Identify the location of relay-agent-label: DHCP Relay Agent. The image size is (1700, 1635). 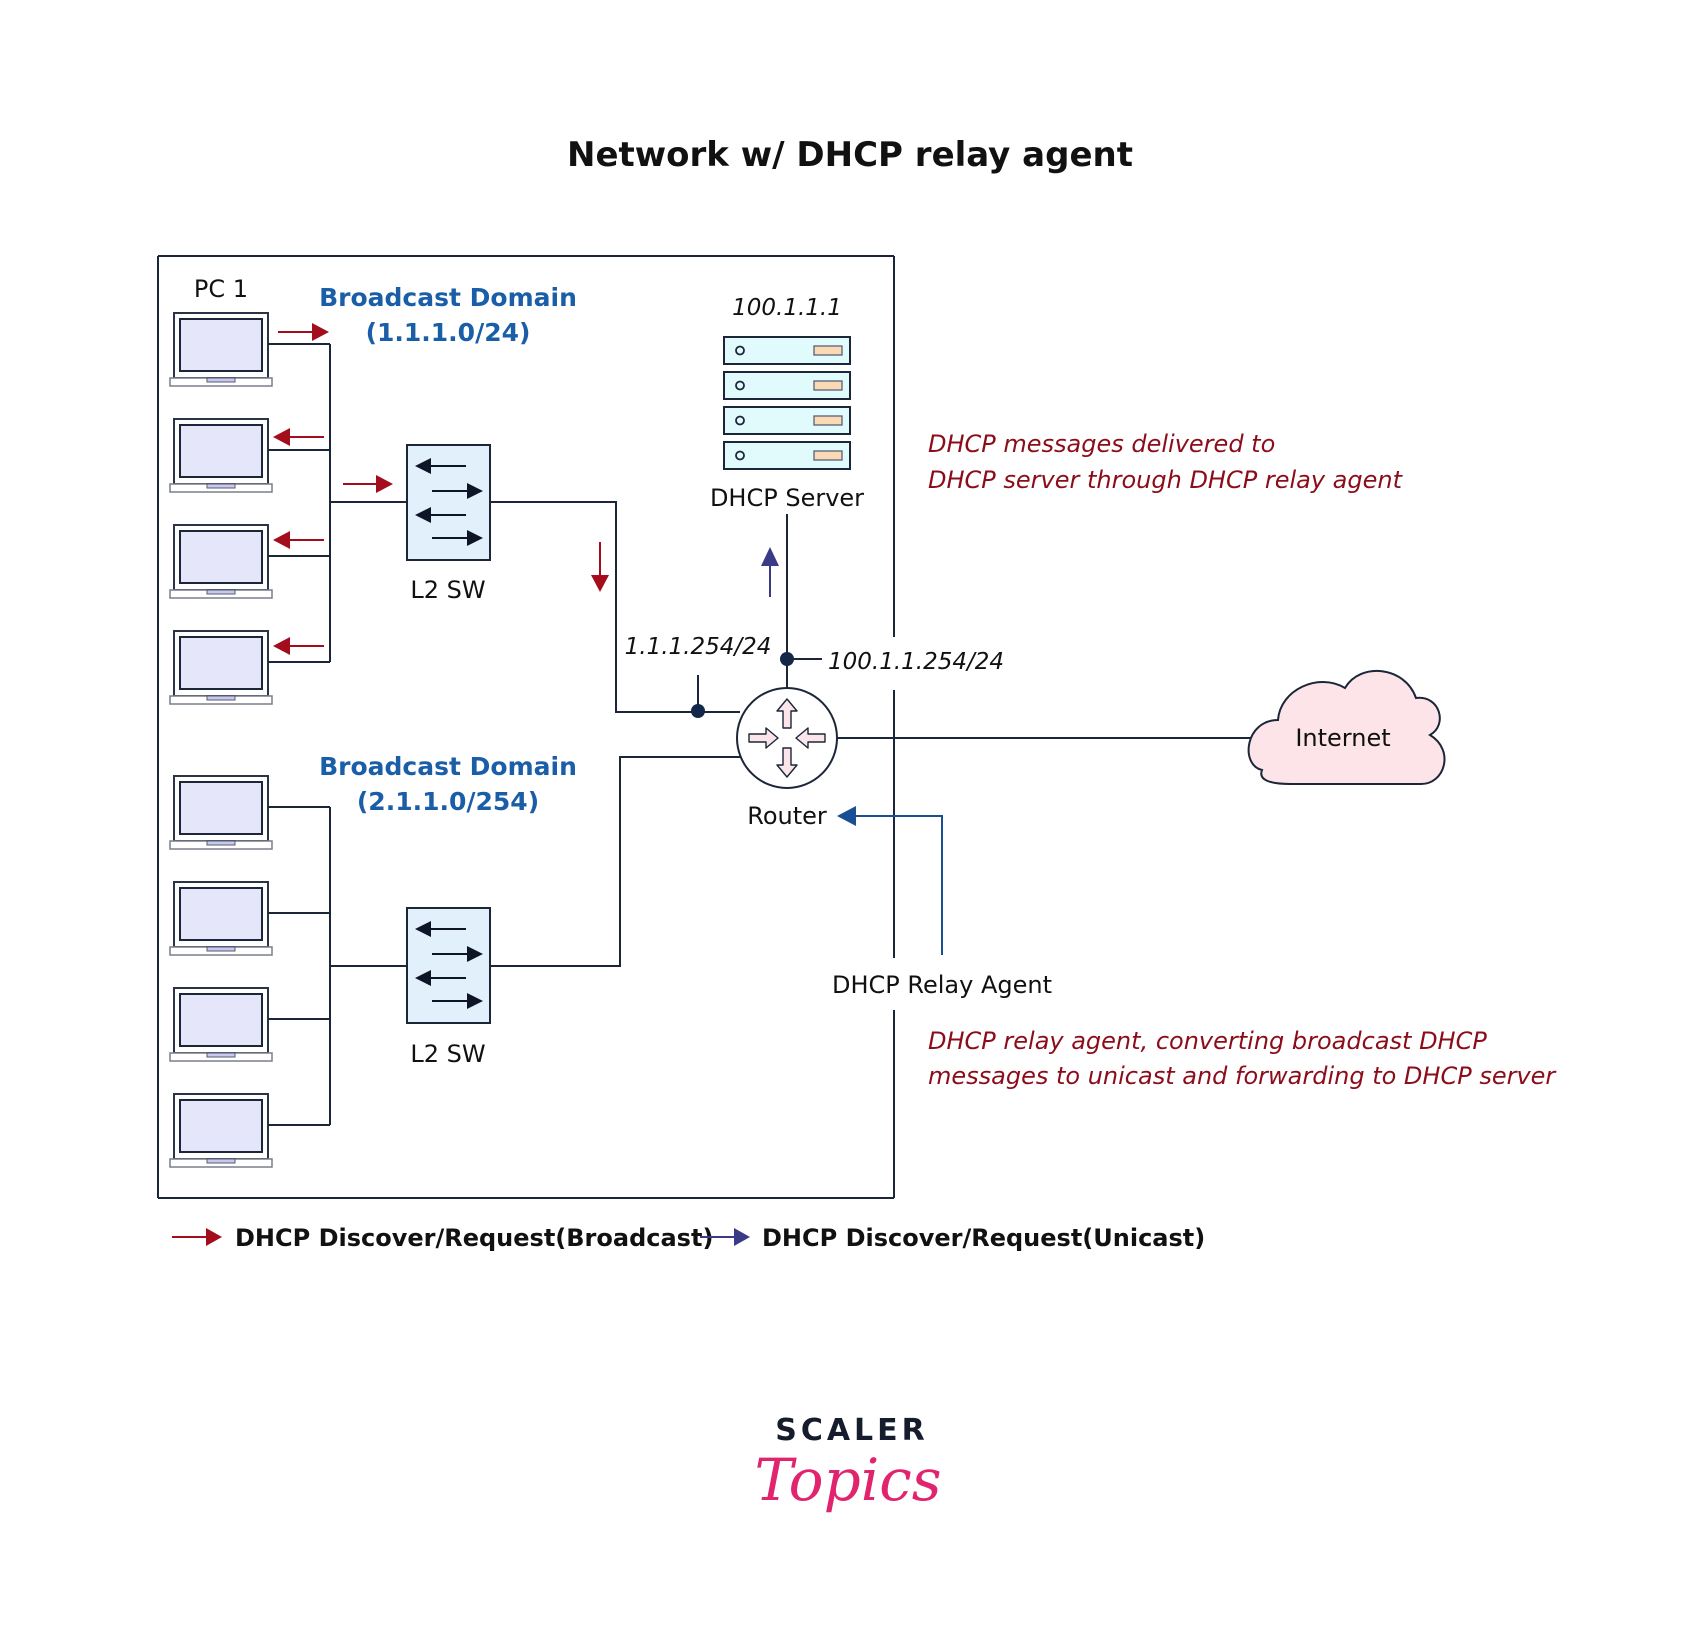
(942, 985).